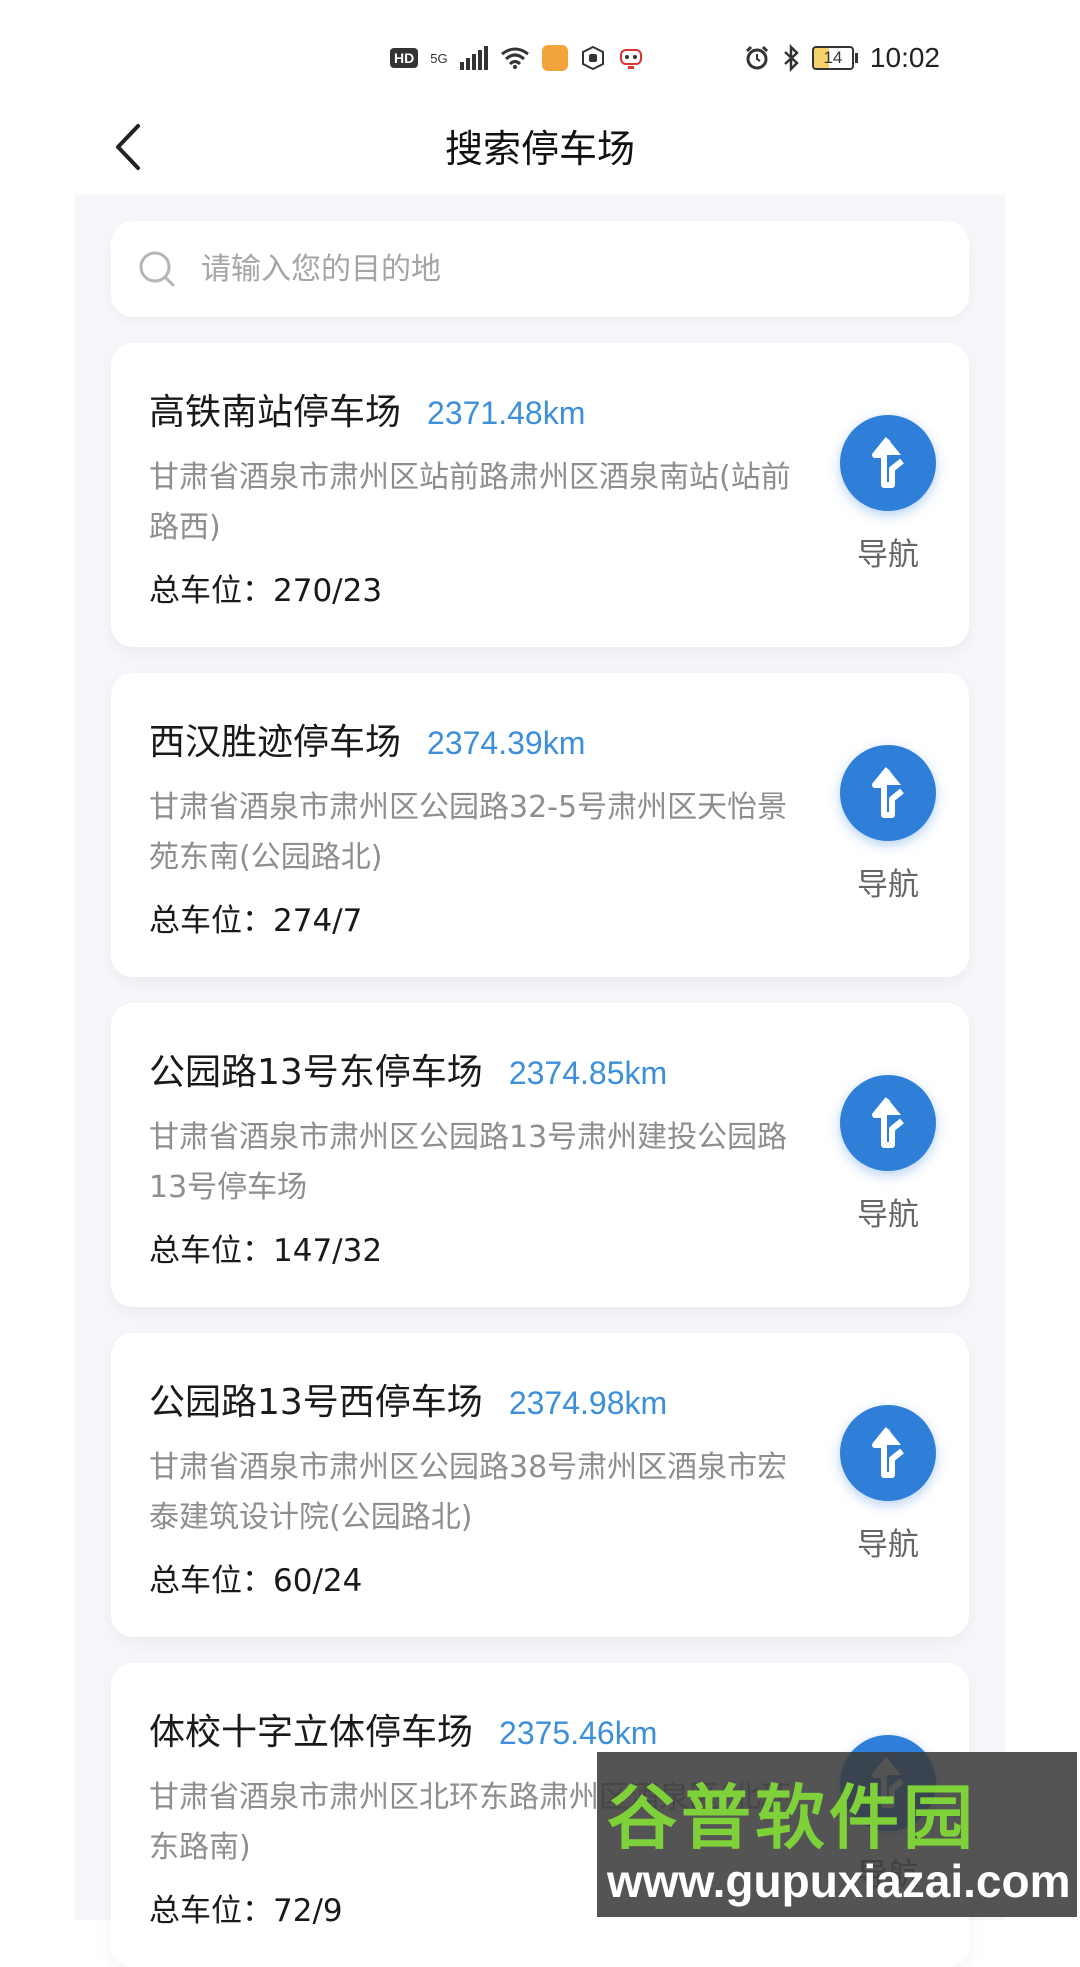 Image resolution: width=1080 pixels, height=1967 pixels. What do you see at coordinates (468, 1492) in the screenshot?
I see `parking-address: 甘肃省酒泉市肃州区公园路38号肃州区酒泉市宏泰建筑设计院(公园路北)` at bounding box center [468, 1492].